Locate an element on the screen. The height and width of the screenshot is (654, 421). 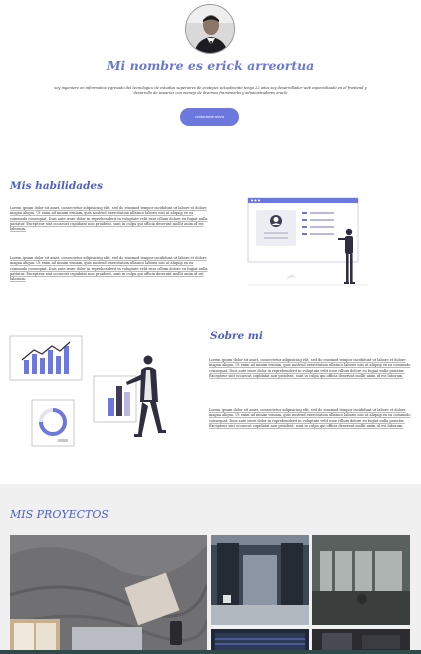
project-image-office is located at coordinates (361, 580).